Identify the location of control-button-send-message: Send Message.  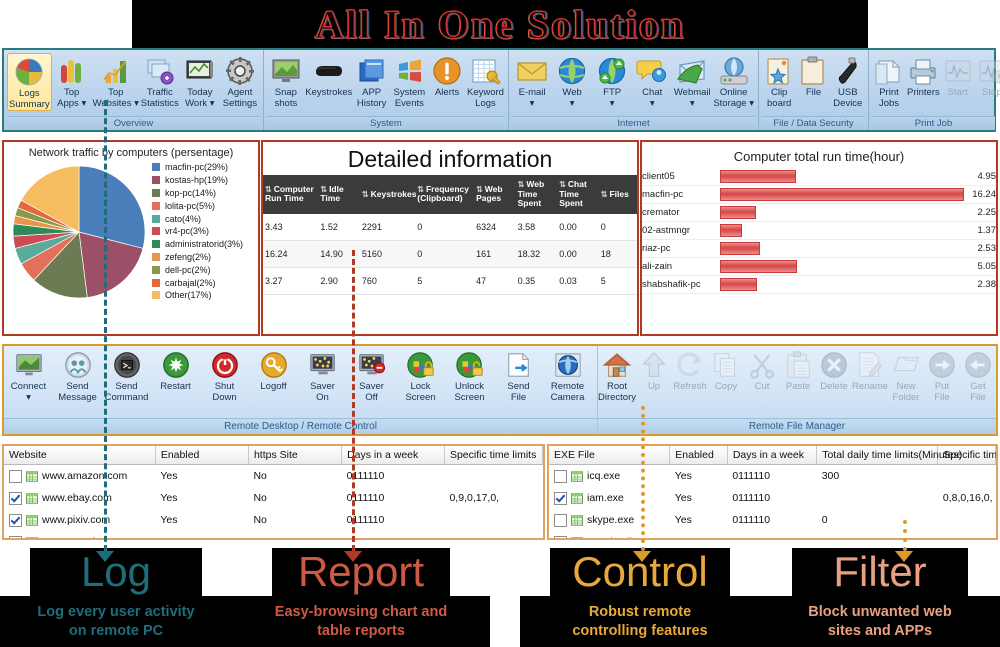
(77, 384).